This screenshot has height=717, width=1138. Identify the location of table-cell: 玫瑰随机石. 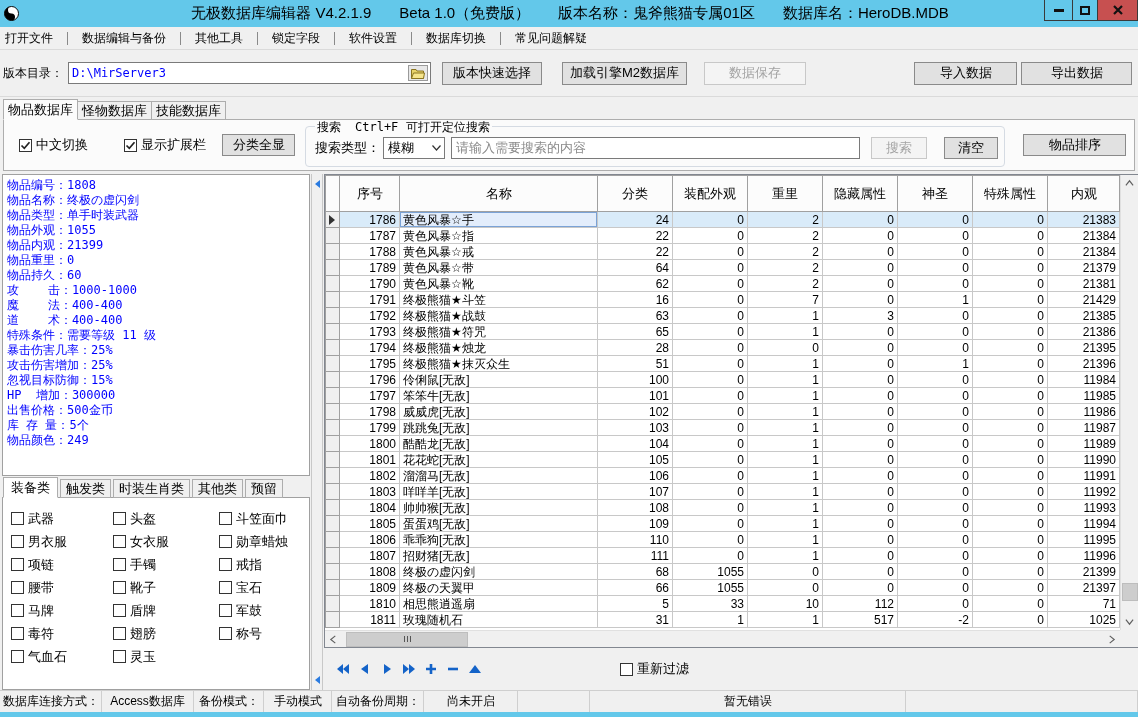
(498, 619).